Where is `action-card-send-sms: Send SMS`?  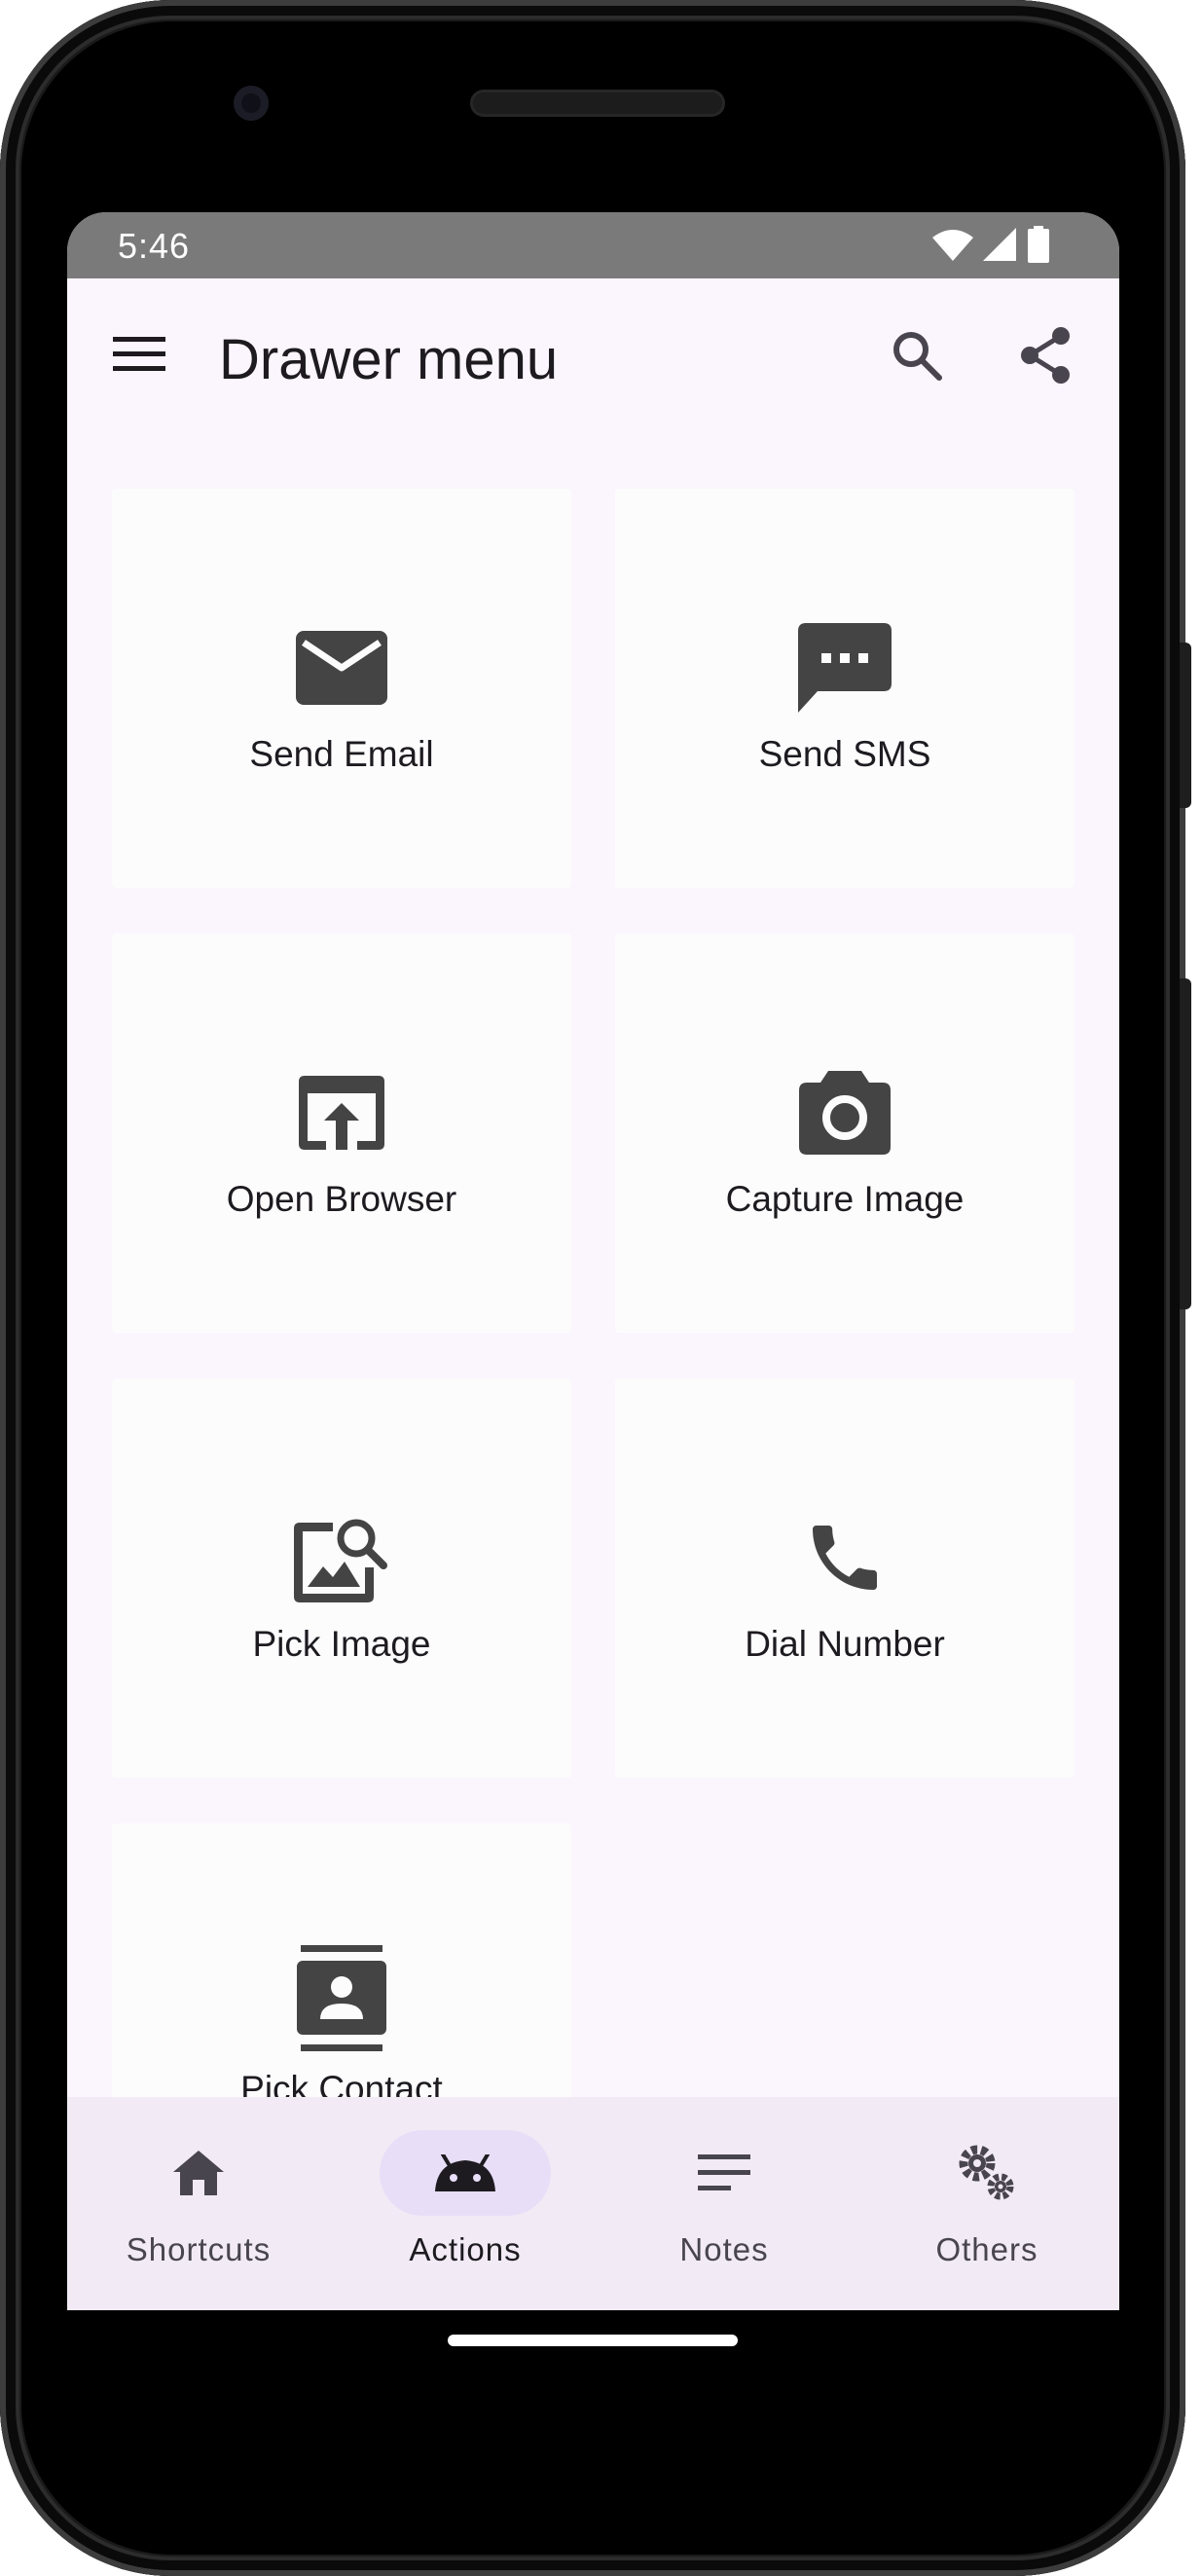 action-card-send-sms: Send SMS is located at coordinates (845, 688).